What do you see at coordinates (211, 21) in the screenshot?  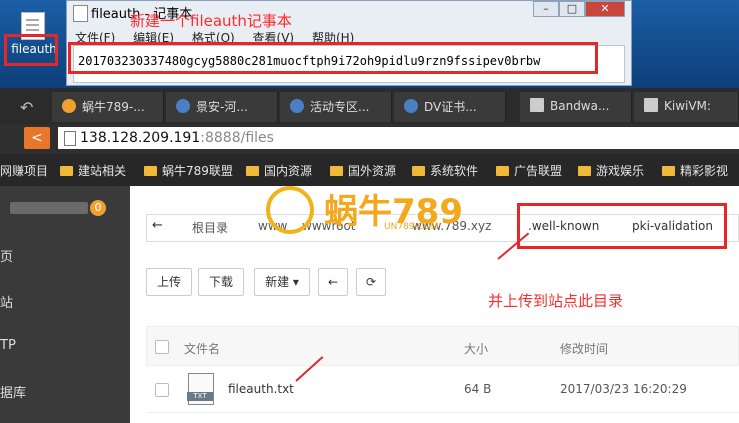 I see `annotation-new-notepad: 新建一个fileauth记事本` at bounding box center [211, 21].